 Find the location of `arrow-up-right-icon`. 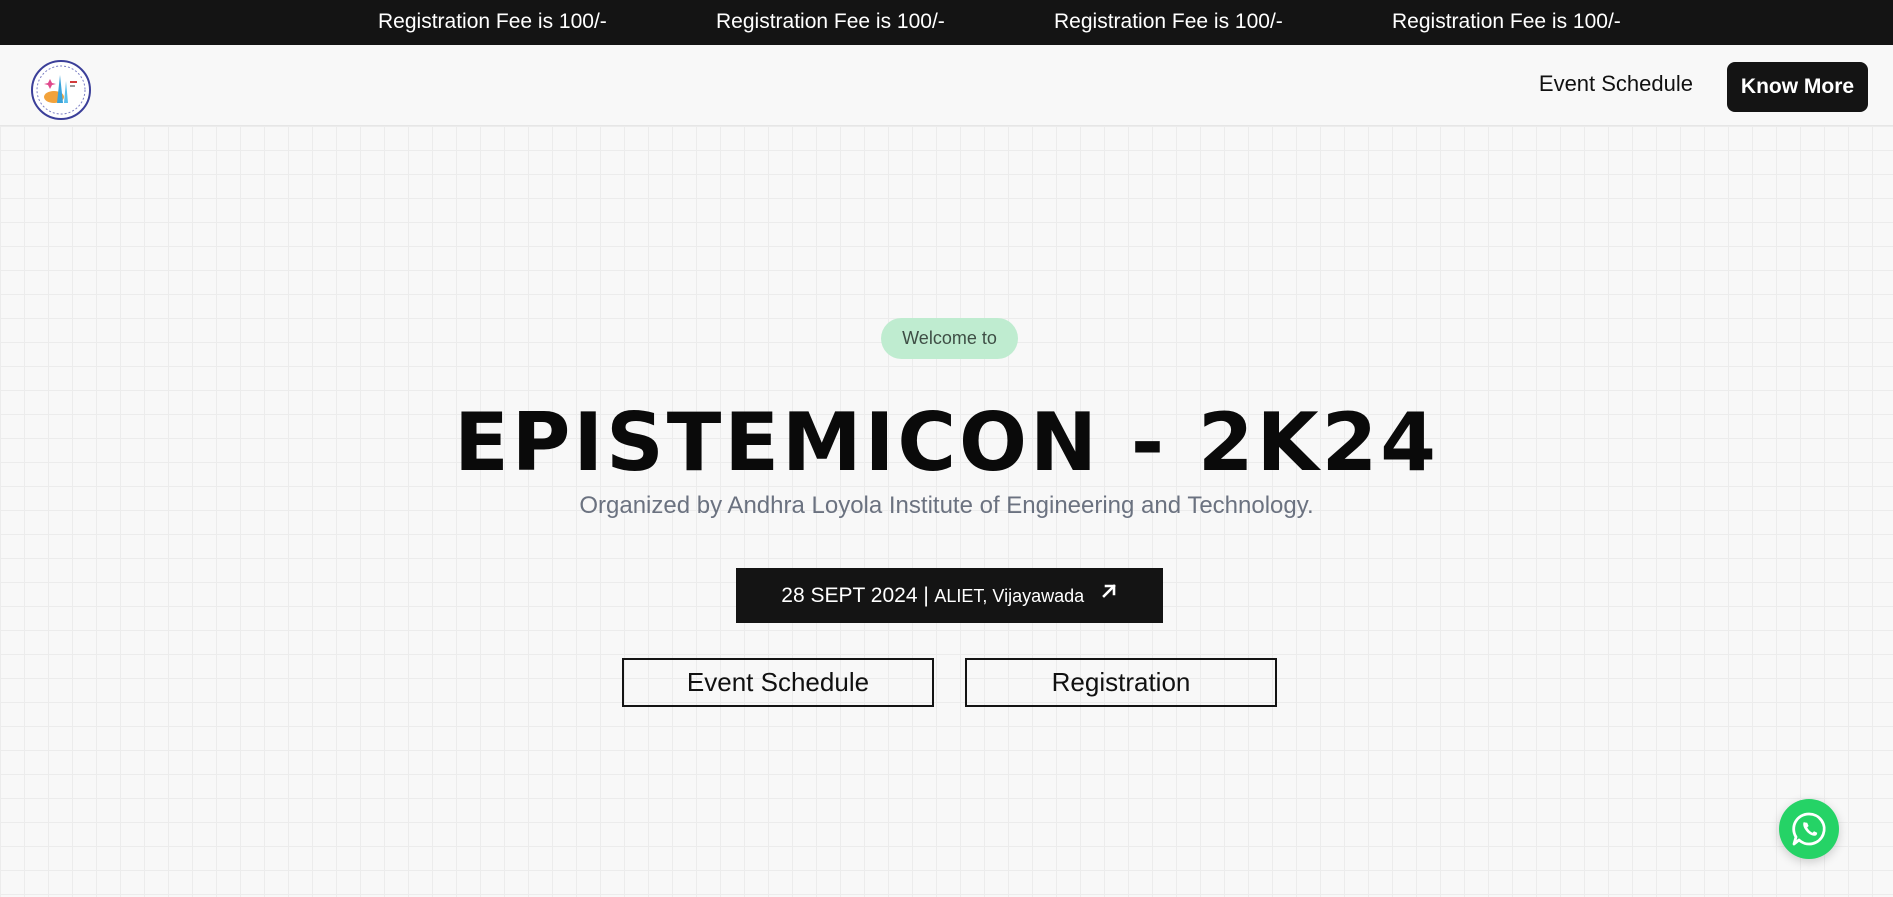

arrow-up-right-icon is located at coordinates (1109, 594).